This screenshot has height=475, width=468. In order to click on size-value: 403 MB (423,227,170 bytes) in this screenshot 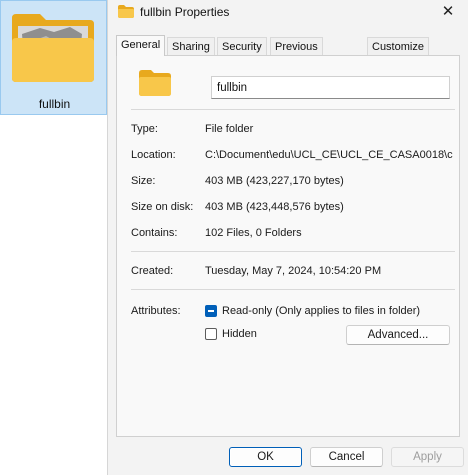, I will do `click(274, 181)`.